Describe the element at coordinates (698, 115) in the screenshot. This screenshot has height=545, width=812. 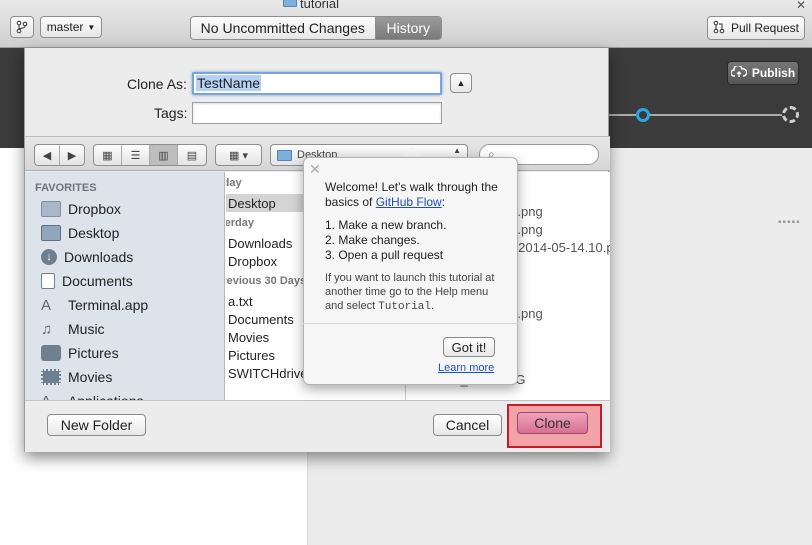
I see `history-timeline` at that location.